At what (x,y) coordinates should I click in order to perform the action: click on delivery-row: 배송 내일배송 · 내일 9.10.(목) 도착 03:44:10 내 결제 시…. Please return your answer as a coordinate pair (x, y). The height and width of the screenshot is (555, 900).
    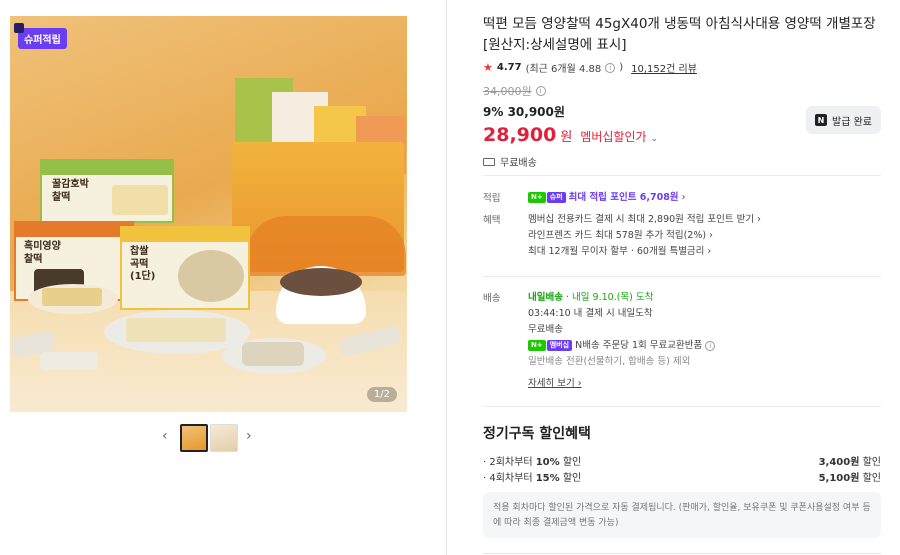
    Looking at the image, I should click on (682, 340).